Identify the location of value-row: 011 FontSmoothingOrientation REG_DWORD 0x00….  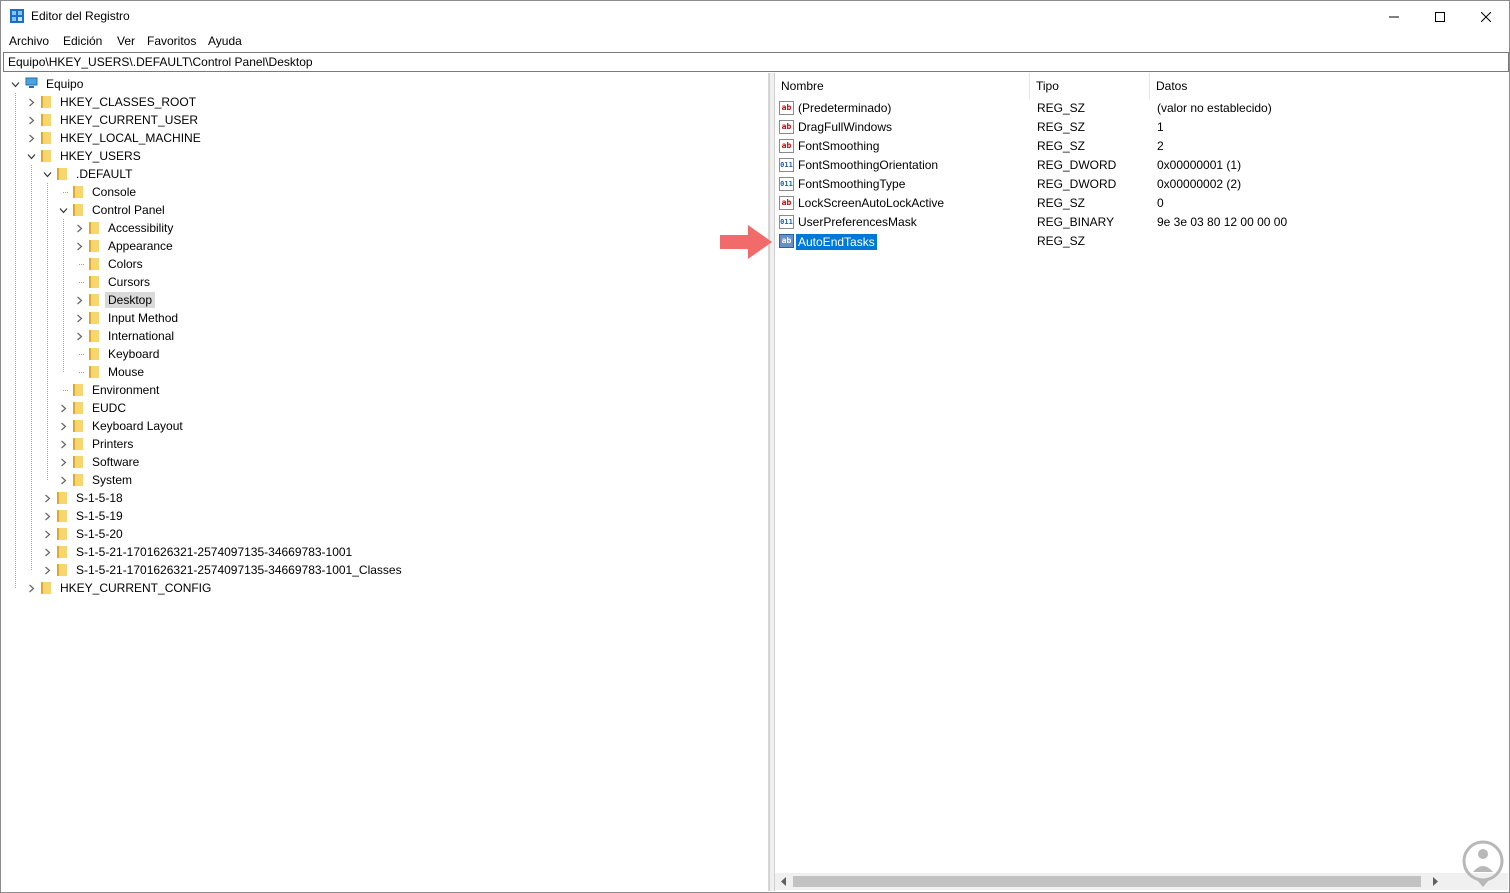
(1139, 165).